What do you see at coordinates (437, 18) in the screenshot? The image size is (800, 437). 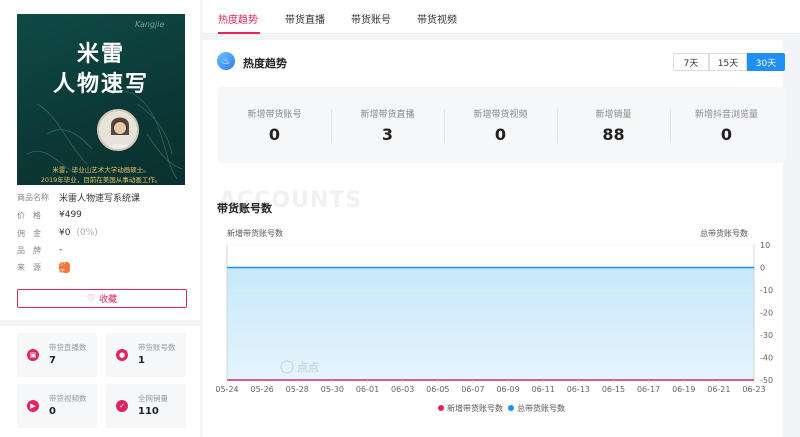 I see `tab-videos: 带货视频` at bounding box center [437, 18].